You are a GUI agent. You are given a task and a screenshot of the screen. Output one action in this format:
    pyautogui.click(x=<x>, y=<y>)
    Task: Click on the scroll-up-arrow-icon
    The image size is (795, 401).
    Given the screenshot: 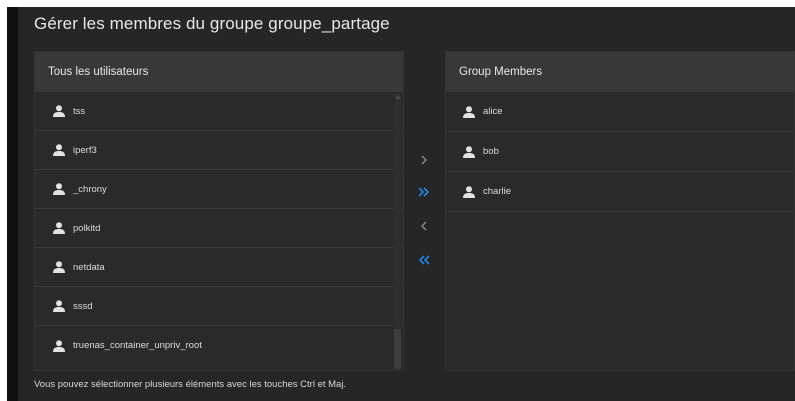 What is the action you would take?
    pyautogui.click(x=398, y=97)
    